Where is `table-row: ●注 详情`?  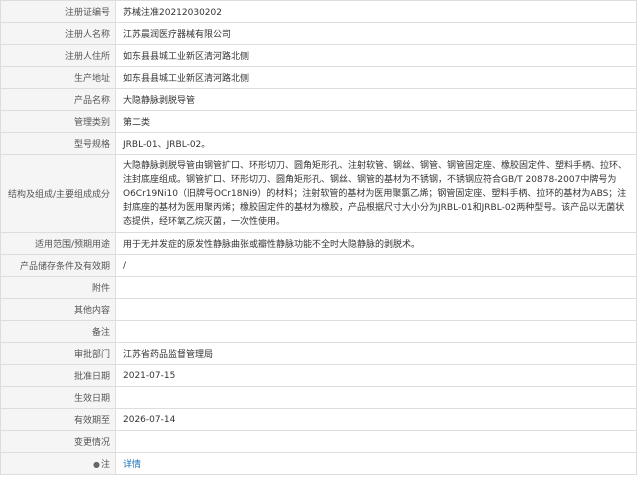 table-row: ●注 详情 is located at coordinates (318, 463).